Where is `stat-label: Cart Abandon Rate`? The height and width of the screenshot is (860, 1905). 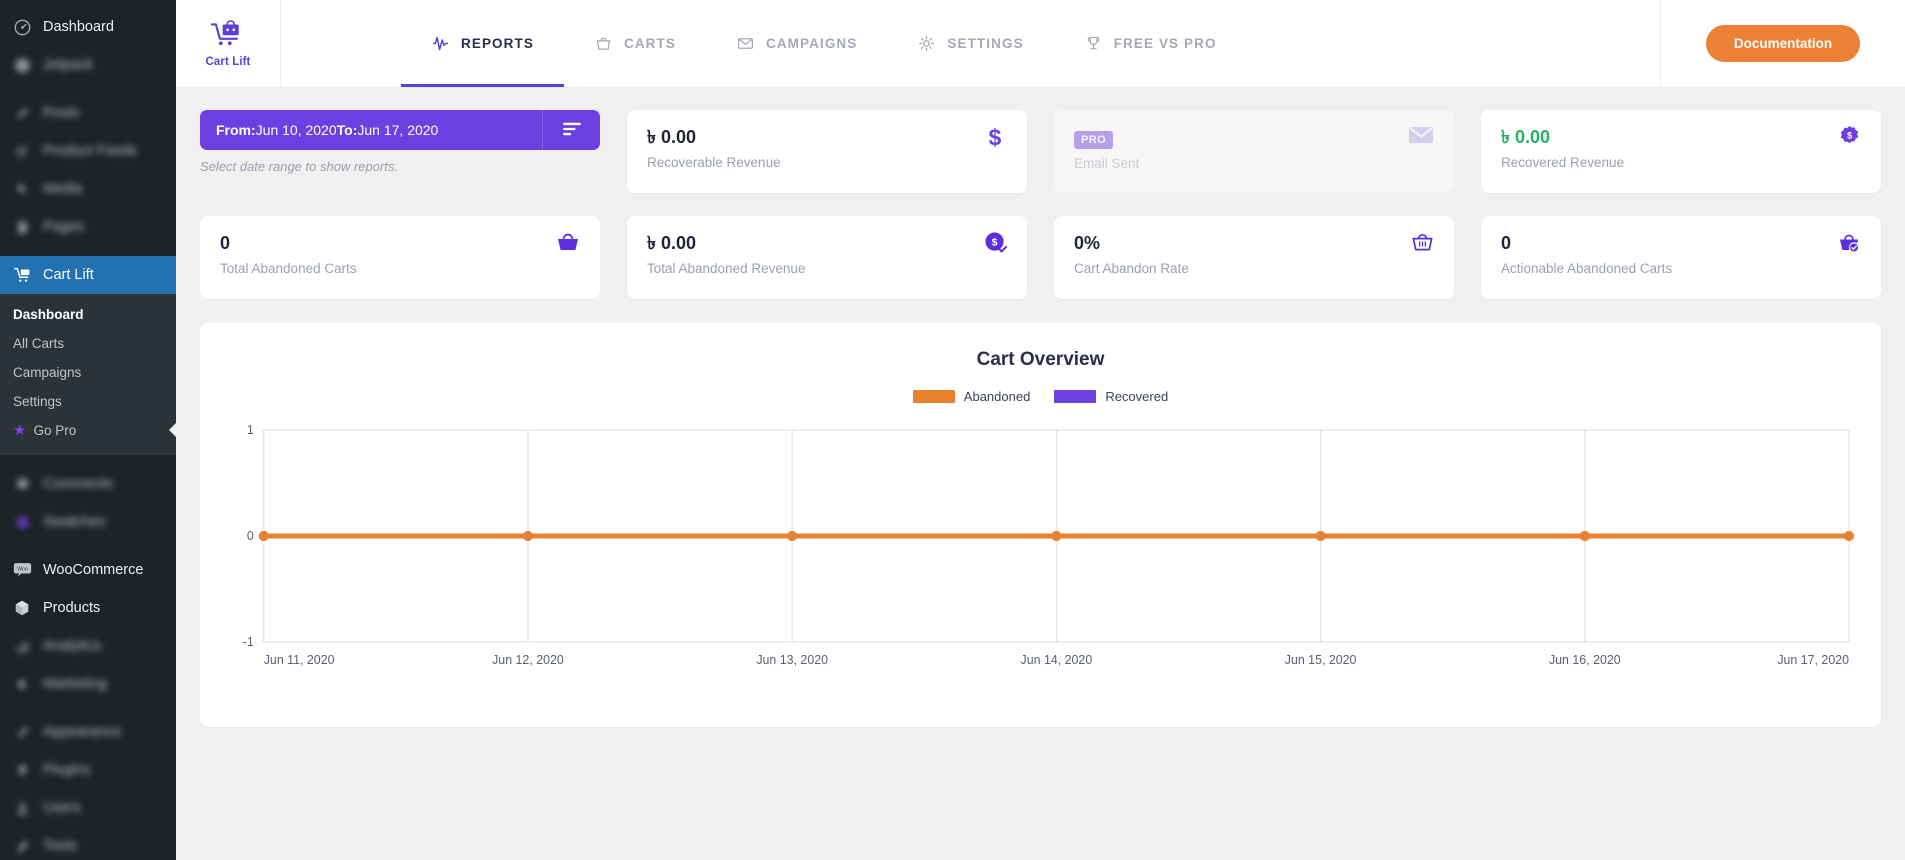 stat-label: Cart Abandon Rate is located at coordinates (1131, 268).